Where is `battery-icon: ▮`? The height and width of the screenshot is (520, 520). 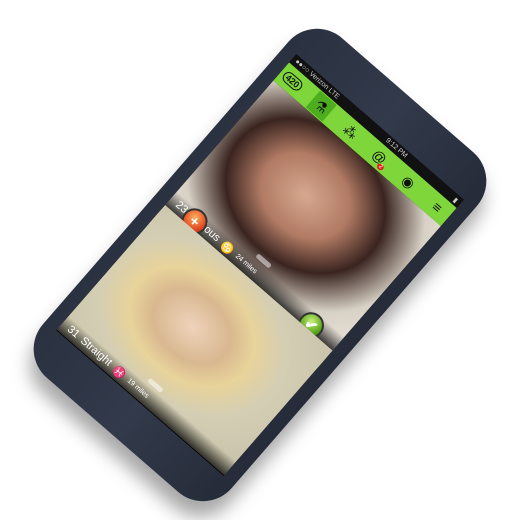
battery-icon: ▮ is located at coordinates (455, 200).